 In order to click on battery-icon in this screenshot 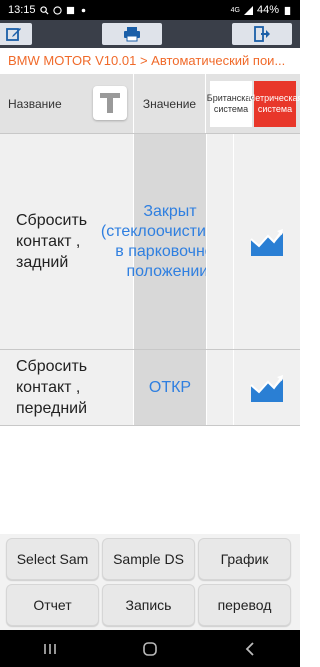, I will do `click(287, 10)`.